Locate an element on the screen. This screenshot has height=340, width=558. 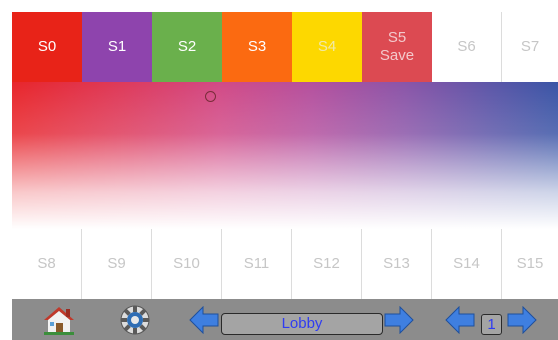
scene-label: S15 is located at coordinates (530, 263).